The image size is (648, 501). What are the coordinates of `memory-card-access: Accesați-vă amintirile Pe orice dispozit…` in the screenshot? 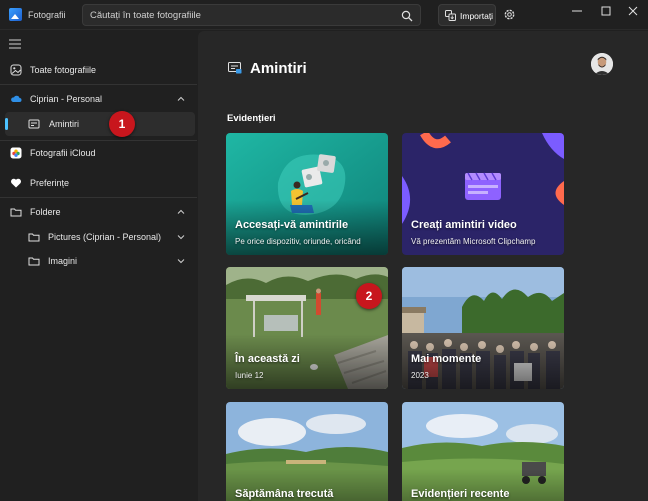 It's located at (307, 194).